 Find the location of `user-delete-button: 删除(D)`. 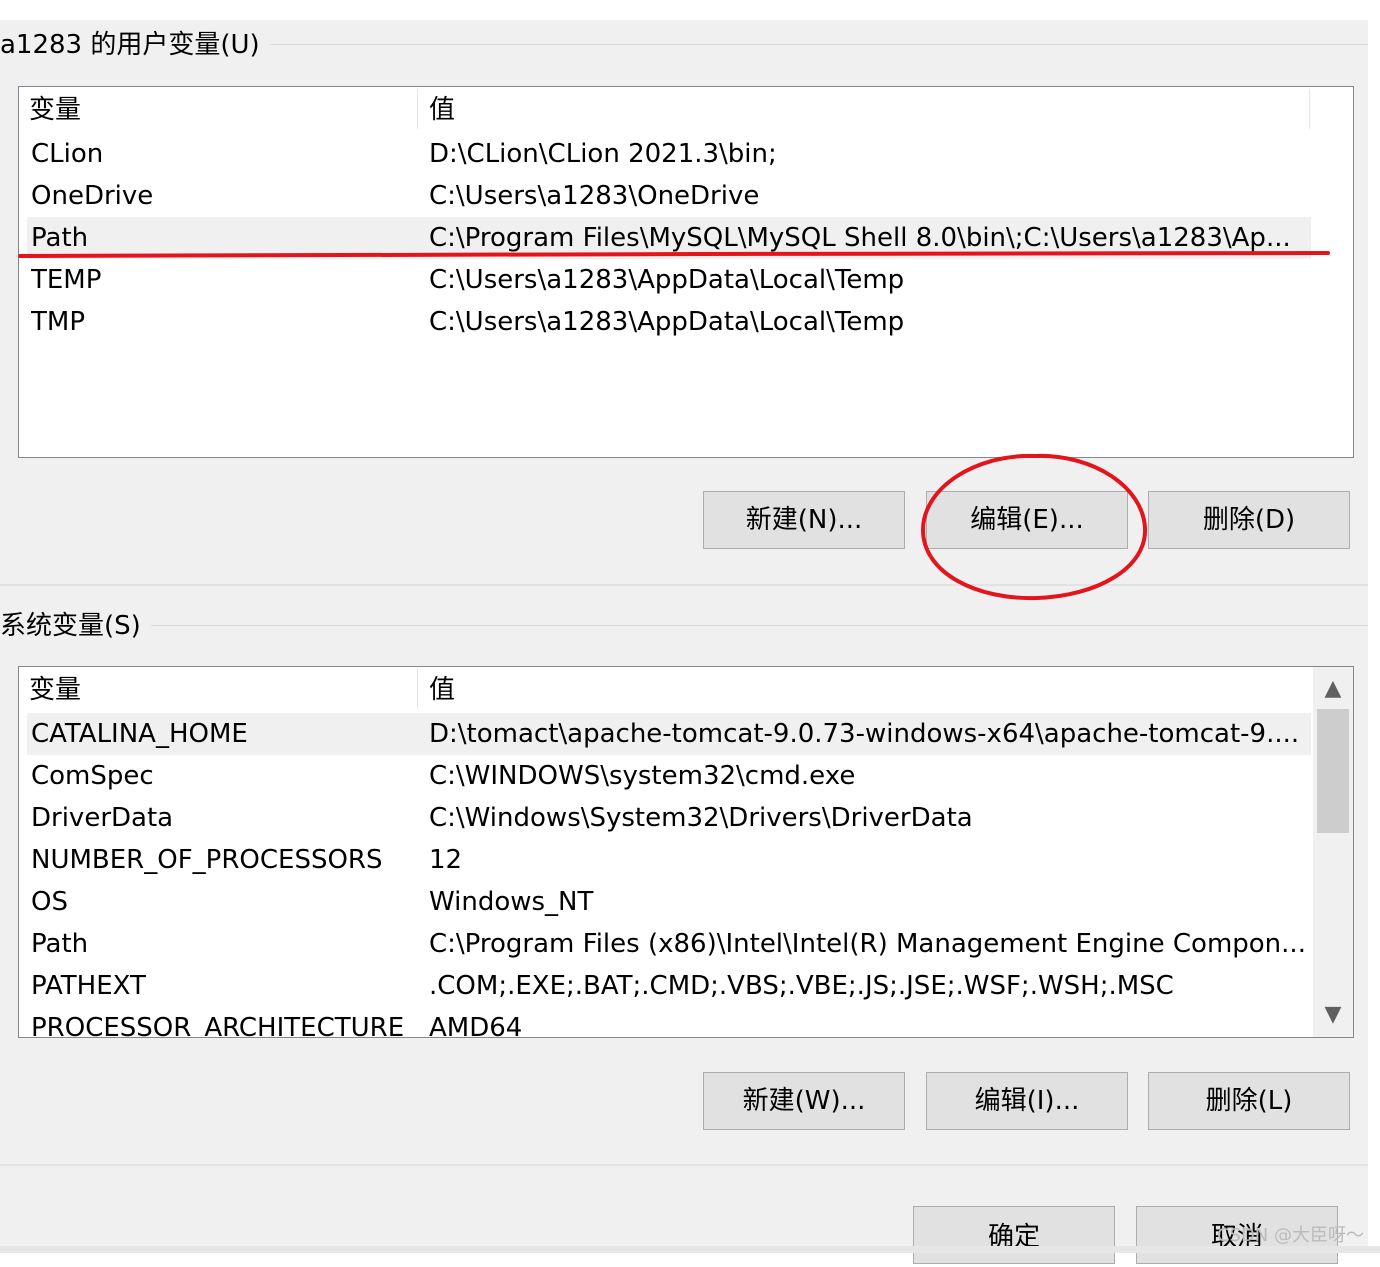

user-delete-button: 删除(D) is located at coordinates (1249, 520).